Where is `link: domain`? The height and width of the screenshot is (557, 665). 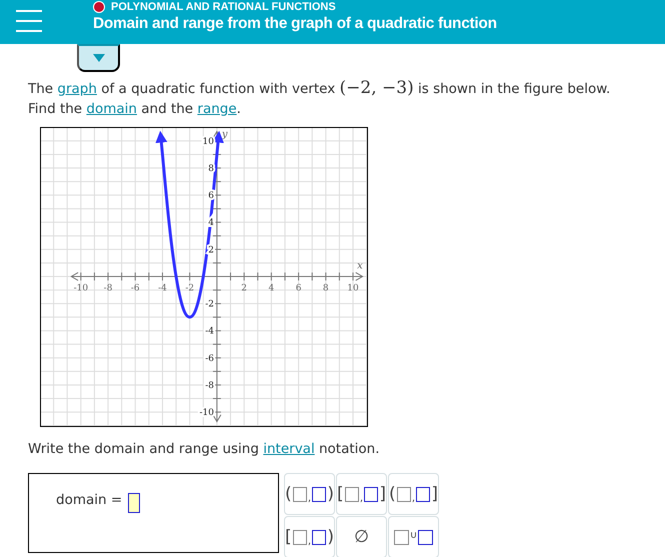
link: domain is located at coordinates (111, 109).